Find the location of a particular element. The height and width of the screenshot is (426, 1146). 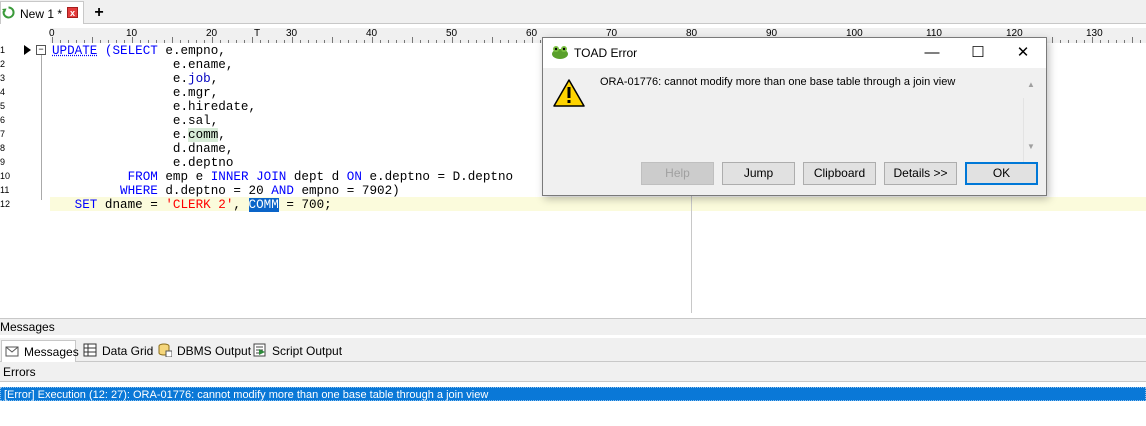

line-number: 2 is located at coordinates (3, 64).